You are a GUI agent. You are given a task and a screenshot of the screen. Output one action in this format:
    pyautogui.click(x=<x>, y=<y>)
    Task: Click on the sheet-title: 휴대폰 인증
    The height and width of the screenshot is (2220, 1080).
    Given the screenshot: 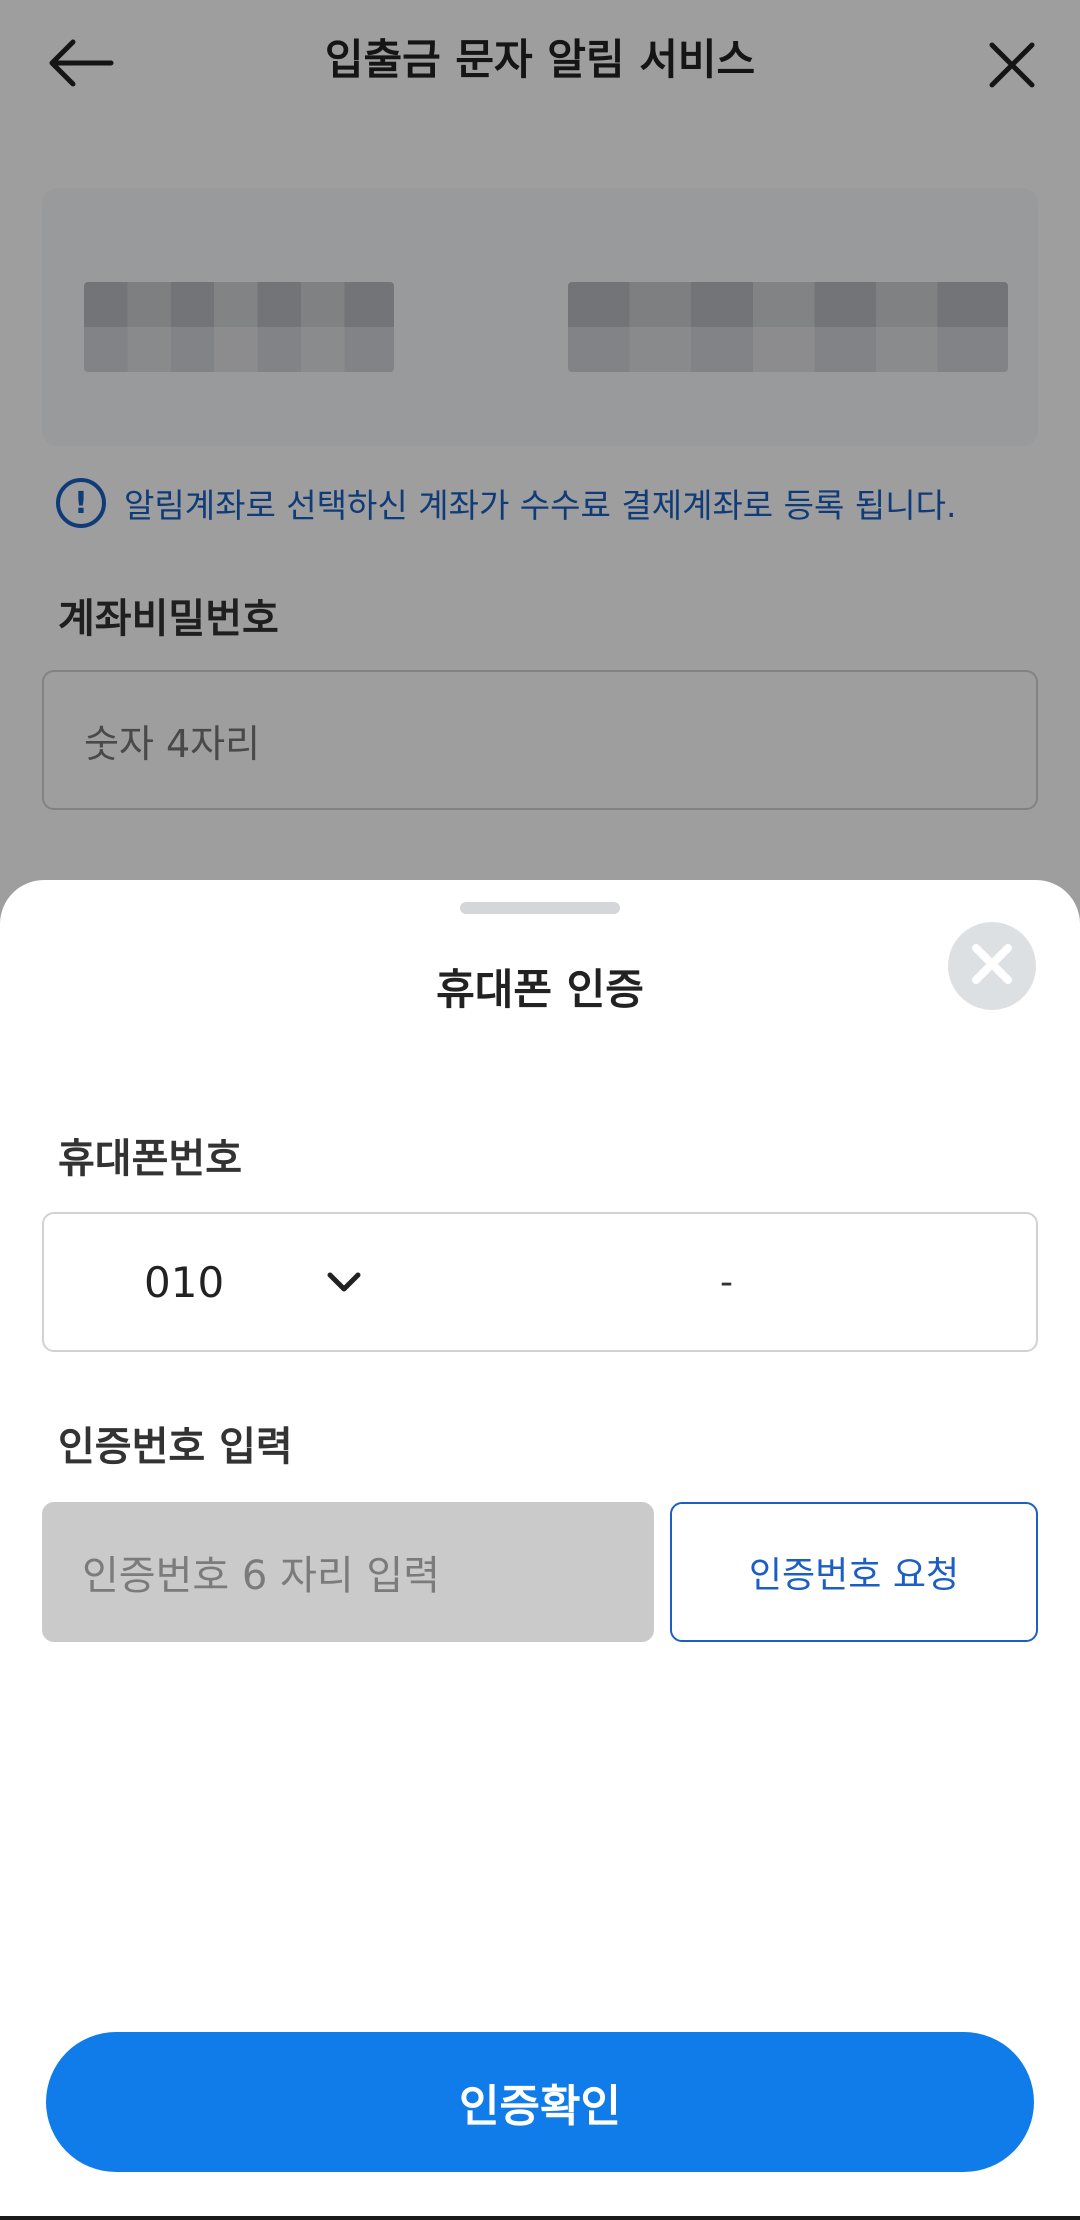 What is the action you would take?
    pyautogui.click(x=540, y=989)
    